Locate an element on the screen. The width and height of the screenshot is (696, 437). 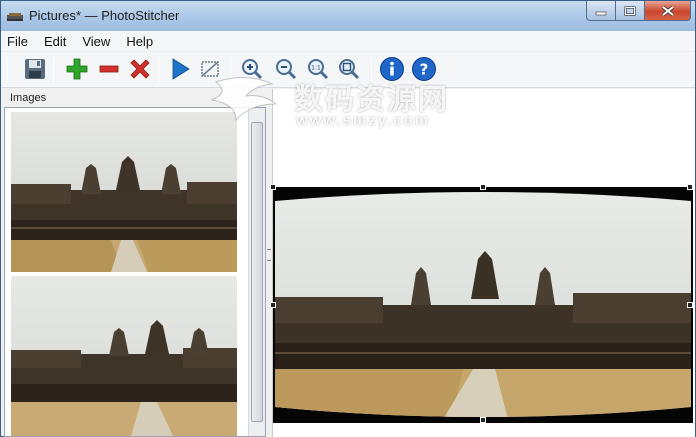
delete-icon is located at coordinates (140, 69).